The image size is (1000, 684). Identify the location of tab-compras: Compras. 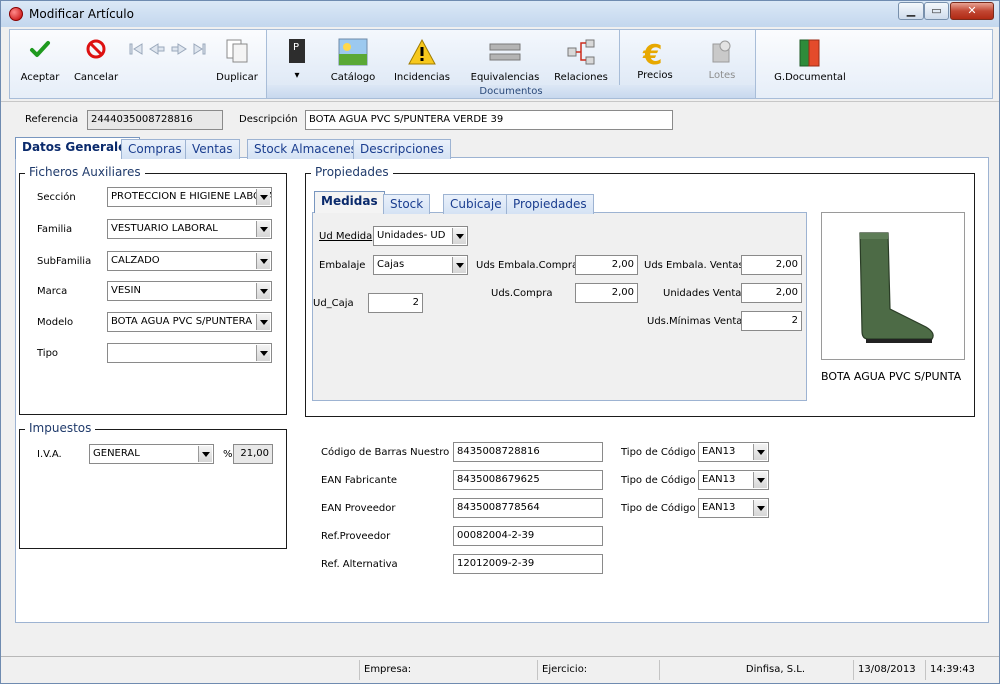
(155, 149).